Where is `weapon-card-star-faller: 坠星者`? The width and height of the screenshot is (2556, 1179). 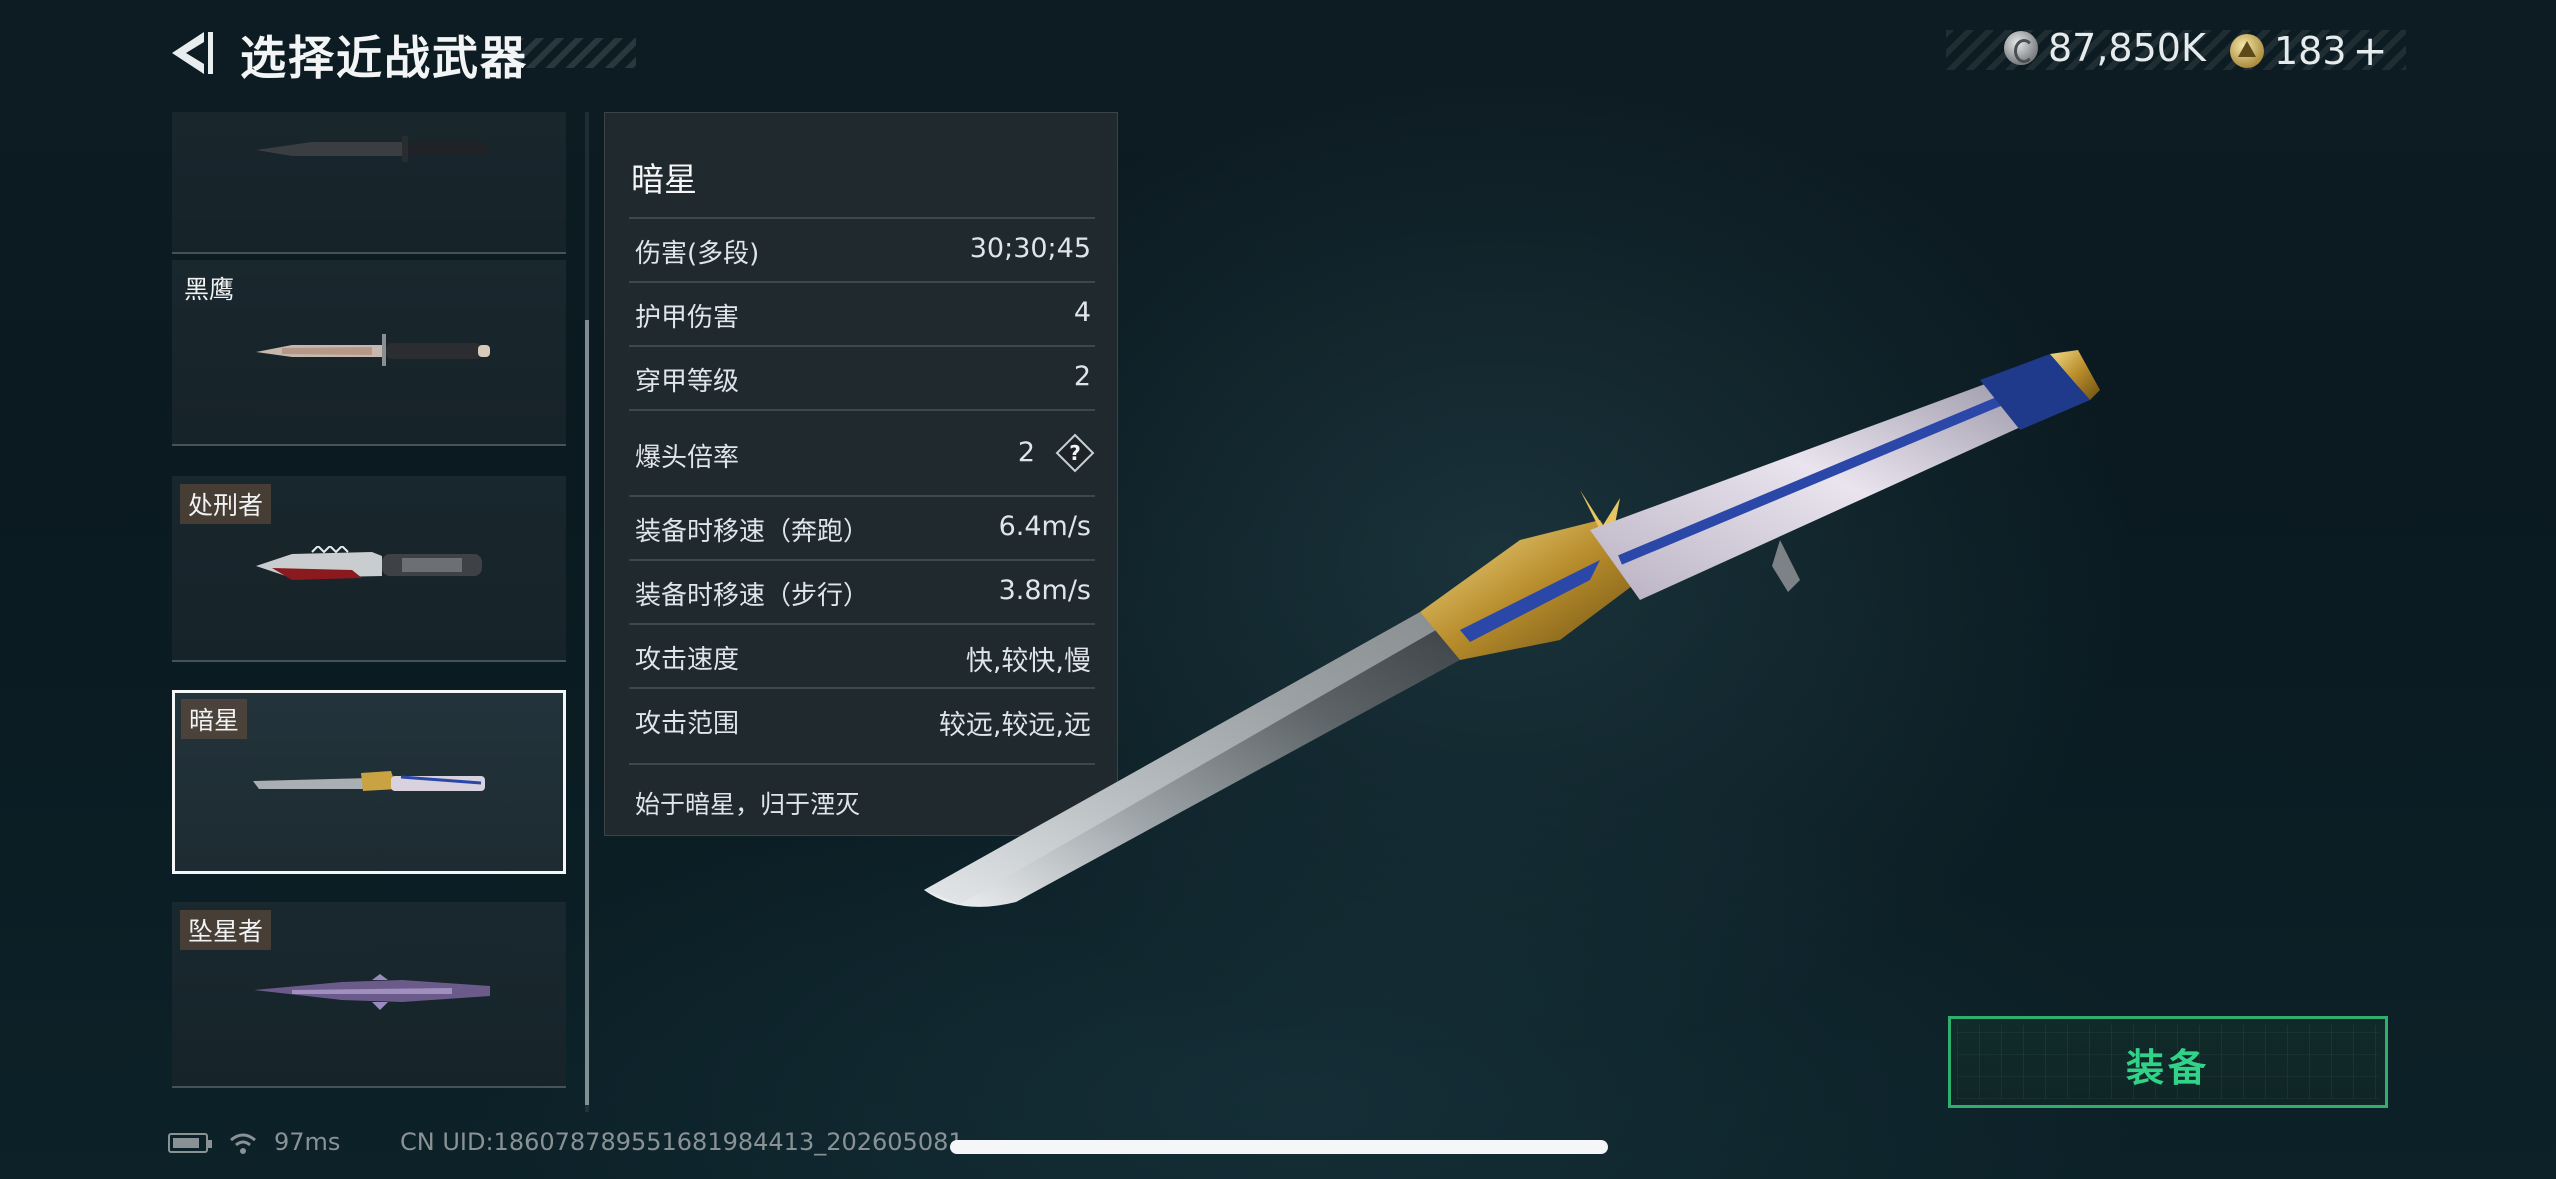
weapon-card-star-faller: 坠星者 is located at coordinates (369, 995).